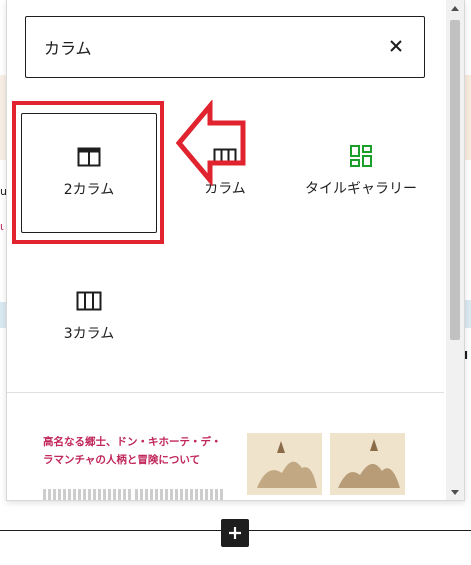 The width and height of the screenshot is (471, 565). I want to click on caret-up-icon, so click(455, 8).